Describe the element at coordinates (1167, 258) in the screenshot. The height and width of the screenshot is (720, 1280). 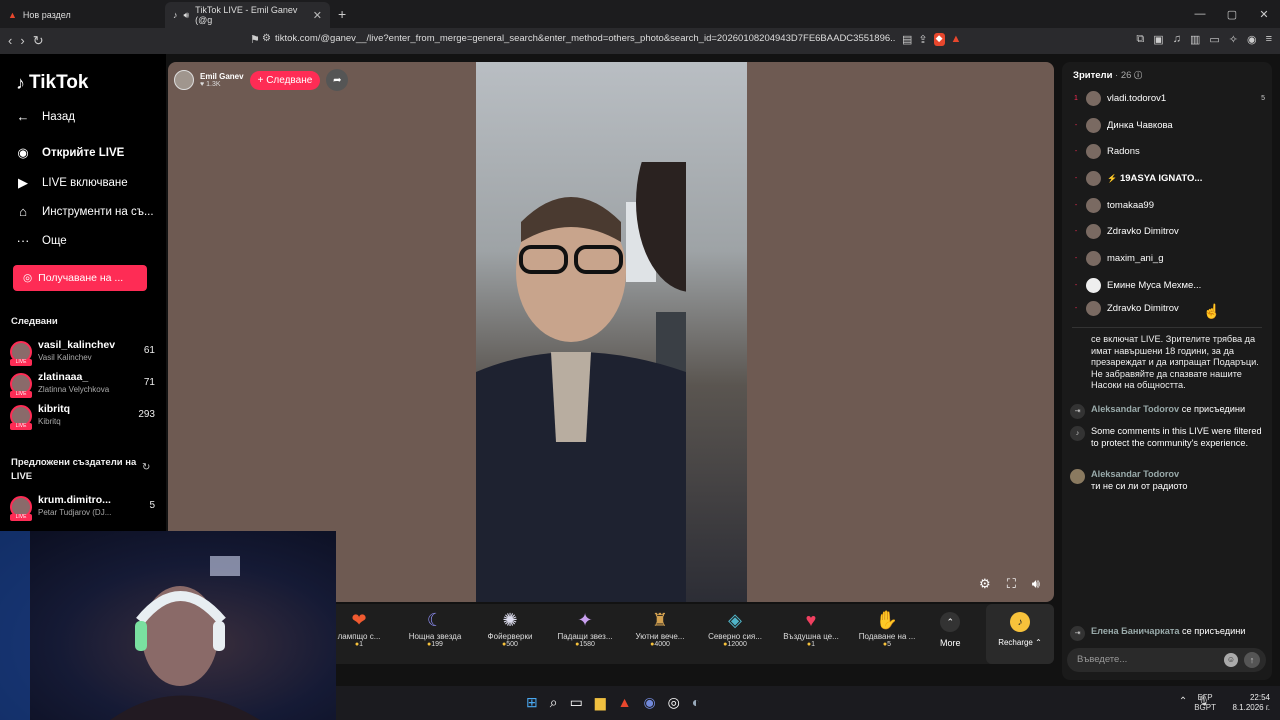
I see `viewer-item: - maxim_ani_g` at that location.